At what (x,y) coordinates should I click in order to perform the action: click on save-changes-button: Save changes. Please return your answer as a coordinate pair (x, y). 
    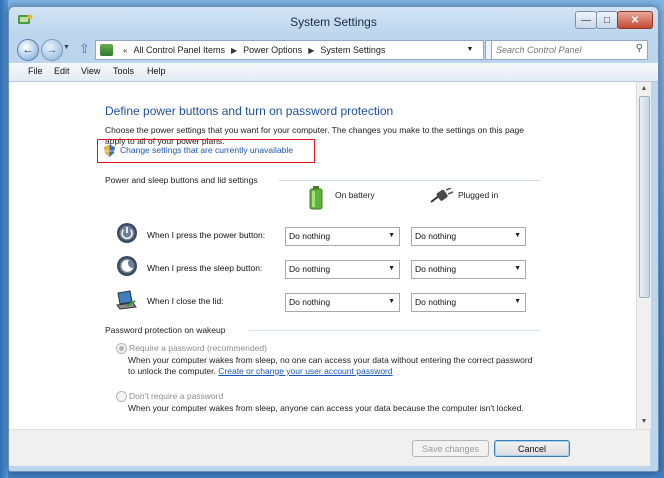
    Looking at the image, I should click on (450, 448).